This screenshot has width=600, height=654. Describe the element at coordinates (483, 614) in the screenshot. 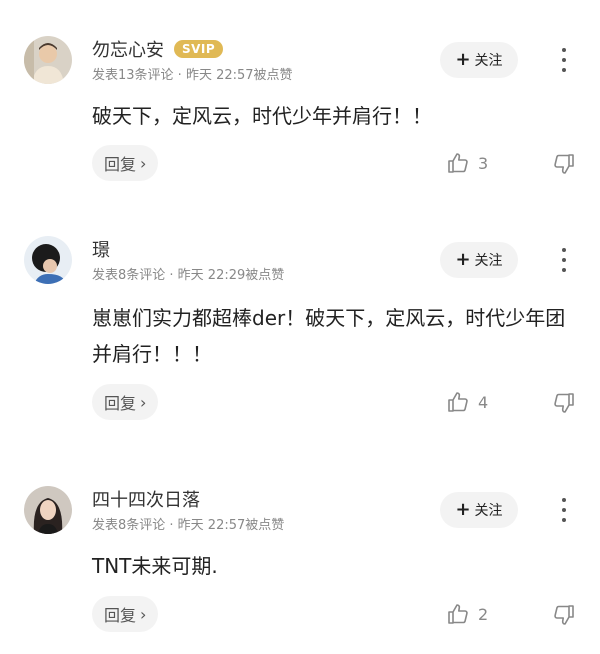

I see `like-count: 2` at that location.